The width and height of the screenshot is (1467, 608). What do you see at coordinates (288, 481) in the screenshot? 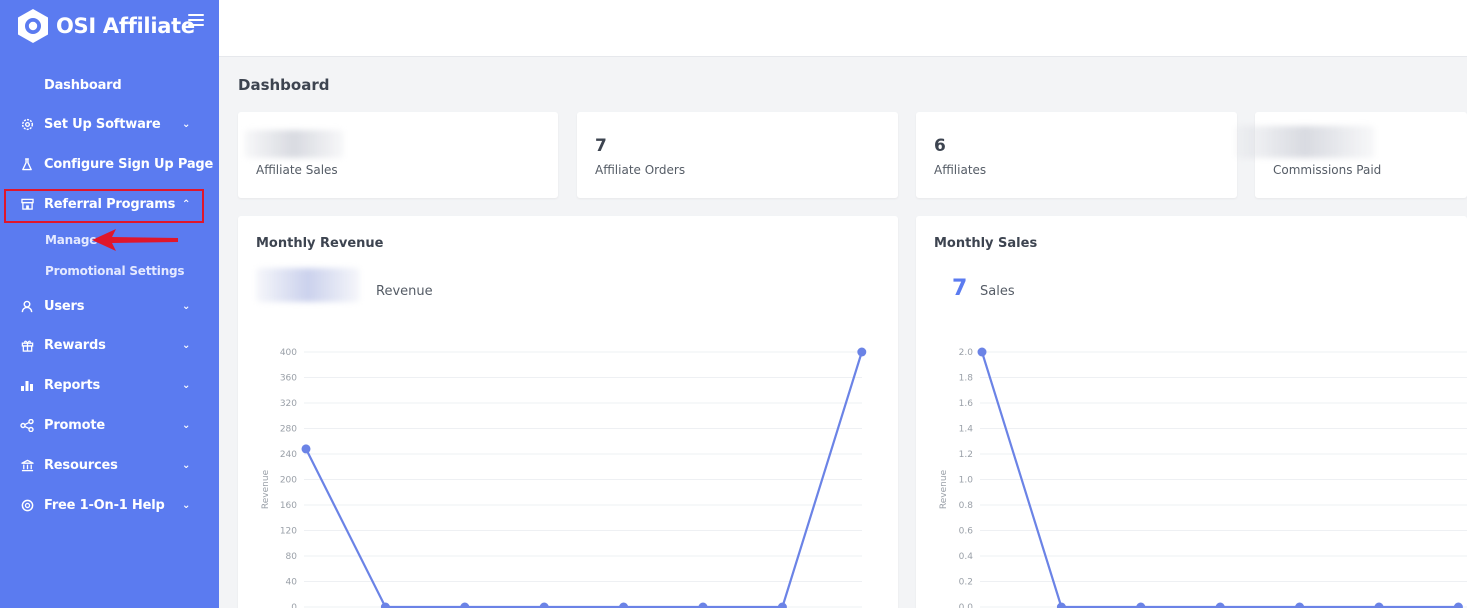
I see `y-tick-label: 200` at bounding box center [288, 481].